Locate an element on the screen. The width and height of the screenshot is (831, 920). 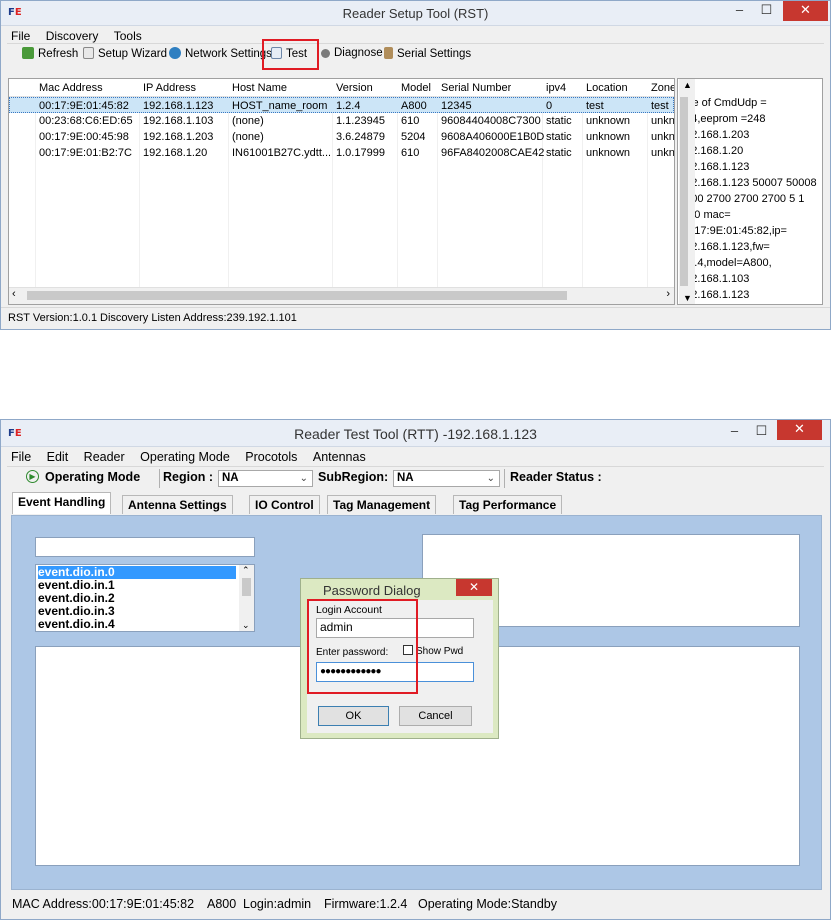
cell-ip: 192.168.1.20 is located at coordinates (175, 153).